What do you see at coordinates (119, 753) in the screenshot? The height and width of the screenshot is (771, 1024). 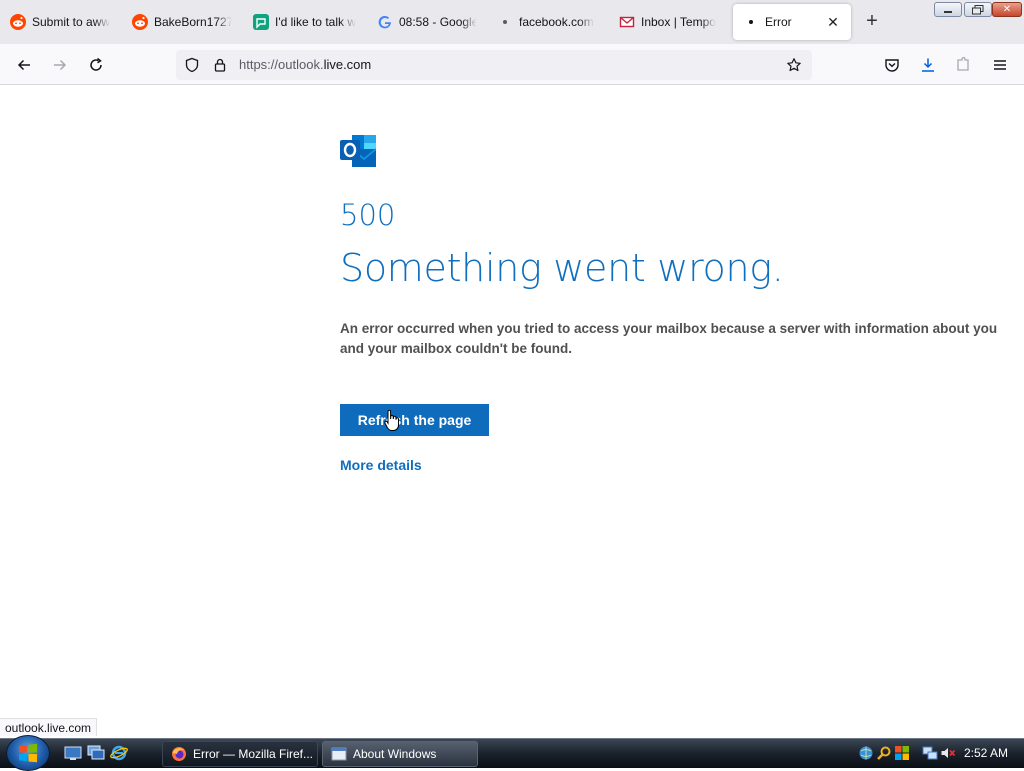 I see `internet-explorer-icon` at bounding box center [119, 753].